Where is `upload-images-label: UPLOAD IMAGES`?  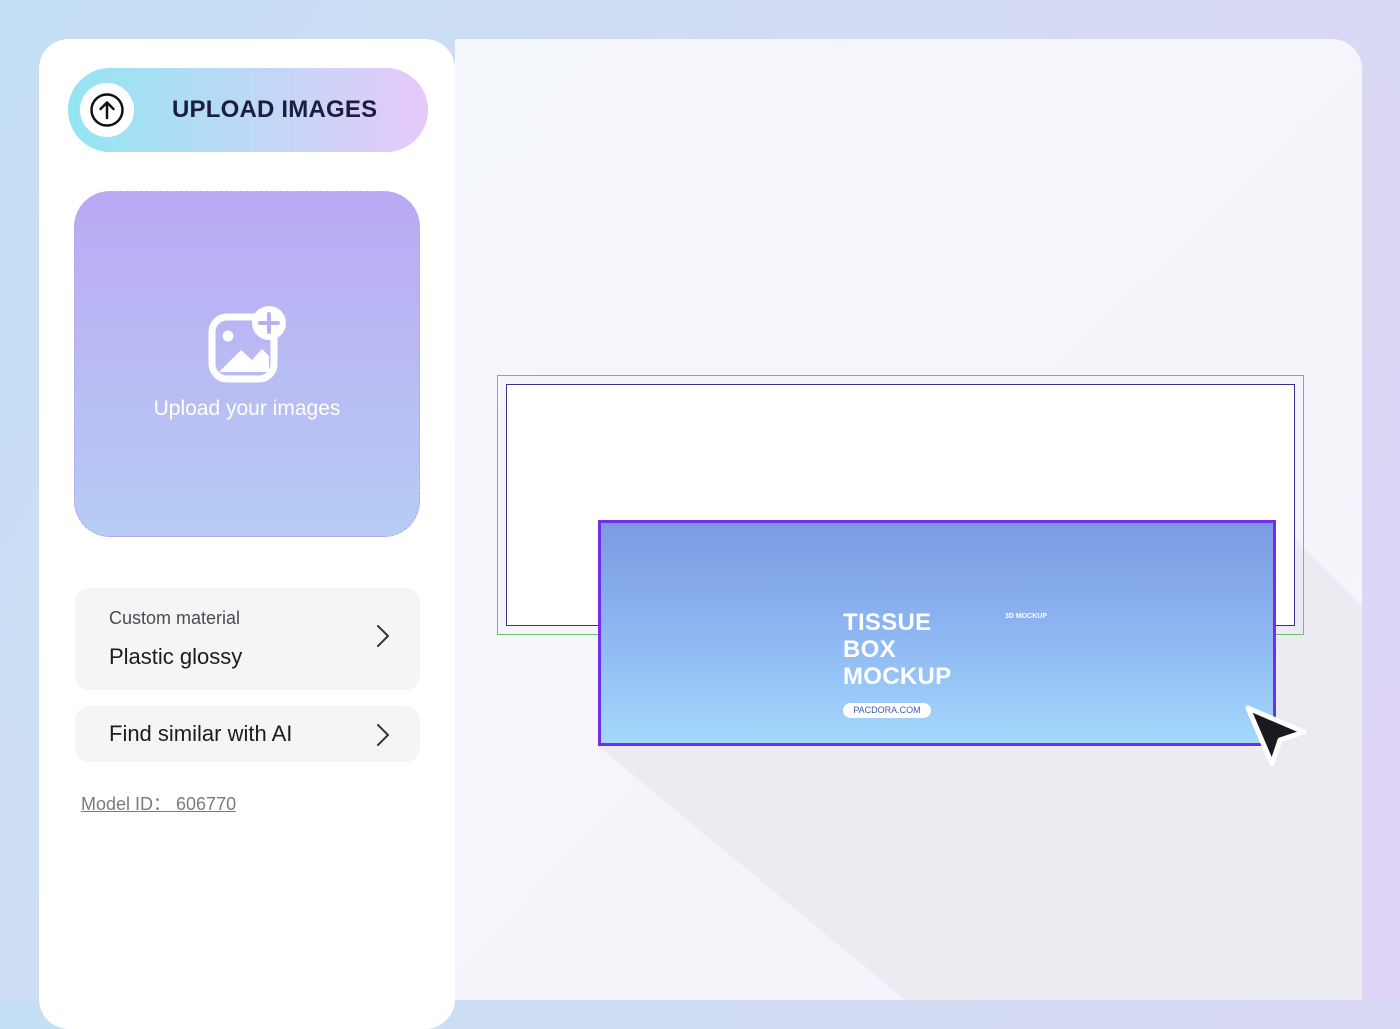 upload-images-label: UPLOAD IMAGES is located at coordinates (275, 109).